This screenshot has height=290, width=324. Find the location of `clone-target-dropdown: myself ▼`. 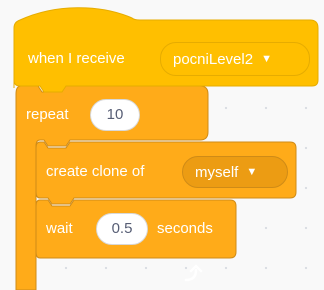

clone-target-dropdown: myself ▼ is located at coordinates (235, 172).